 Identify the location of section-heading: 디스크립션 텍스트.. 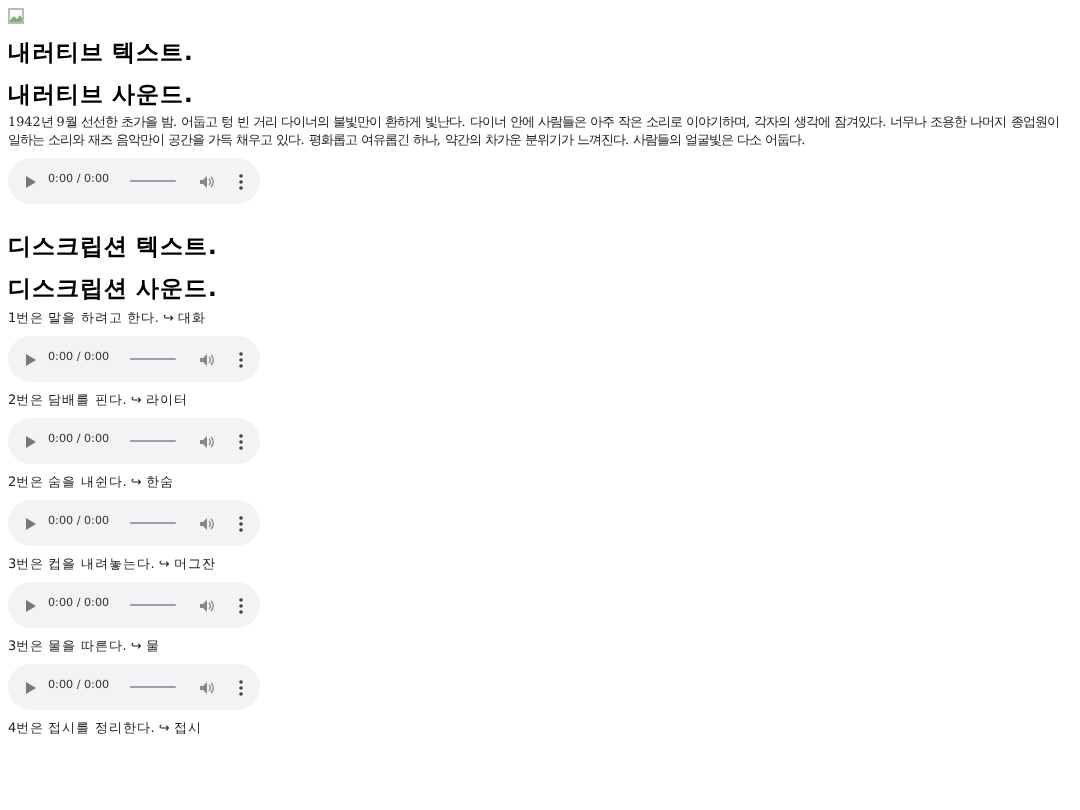
(113, 246).